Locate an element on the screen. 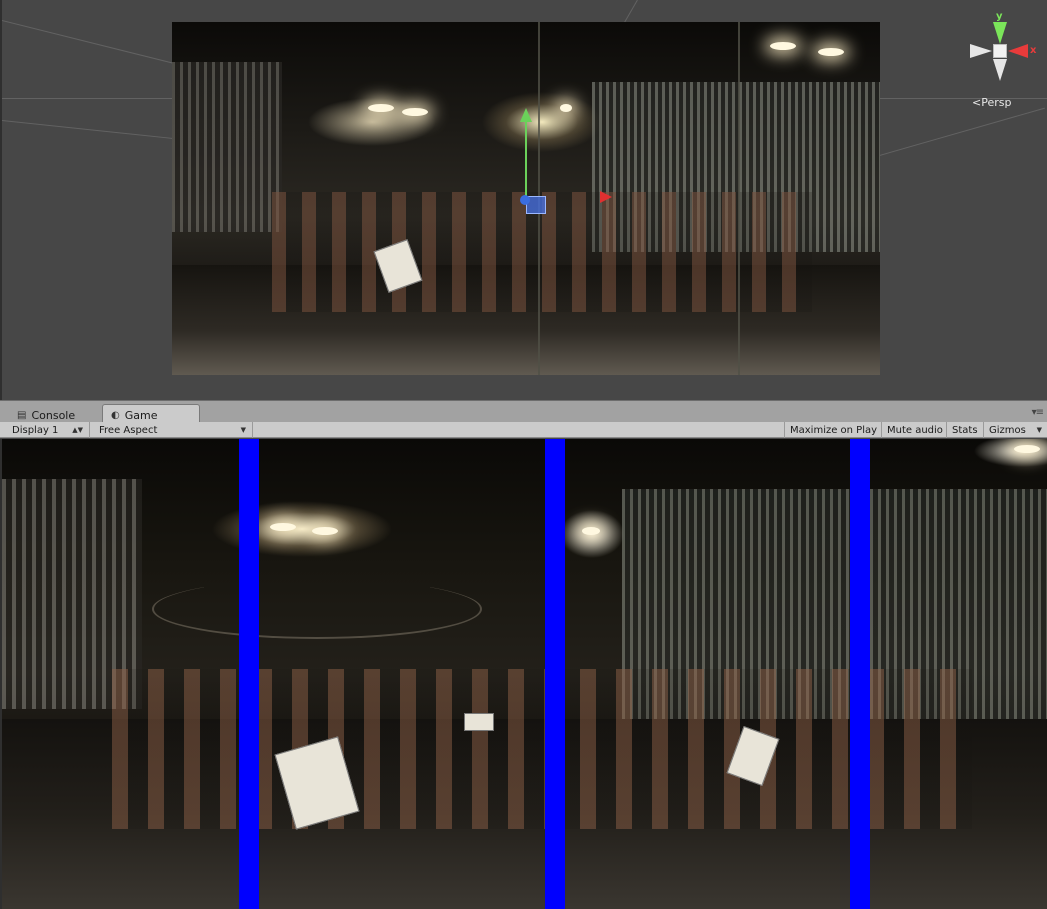 The image size is (1047, 909). gizmos-dropdown: Gizmos ▼ is located at coordinates (1015, 430).